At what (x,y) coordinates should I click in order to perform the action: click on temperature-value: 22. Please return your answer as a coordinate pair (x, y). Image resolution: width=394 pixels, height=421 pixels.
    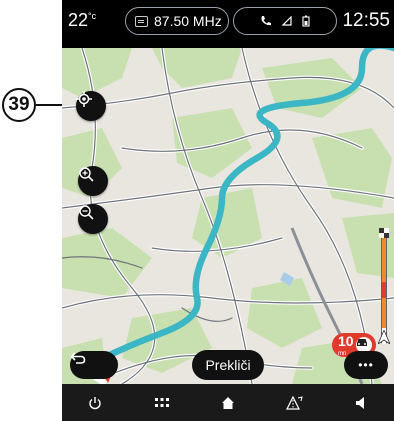
    Looking at the image, I should click on (78, 20).